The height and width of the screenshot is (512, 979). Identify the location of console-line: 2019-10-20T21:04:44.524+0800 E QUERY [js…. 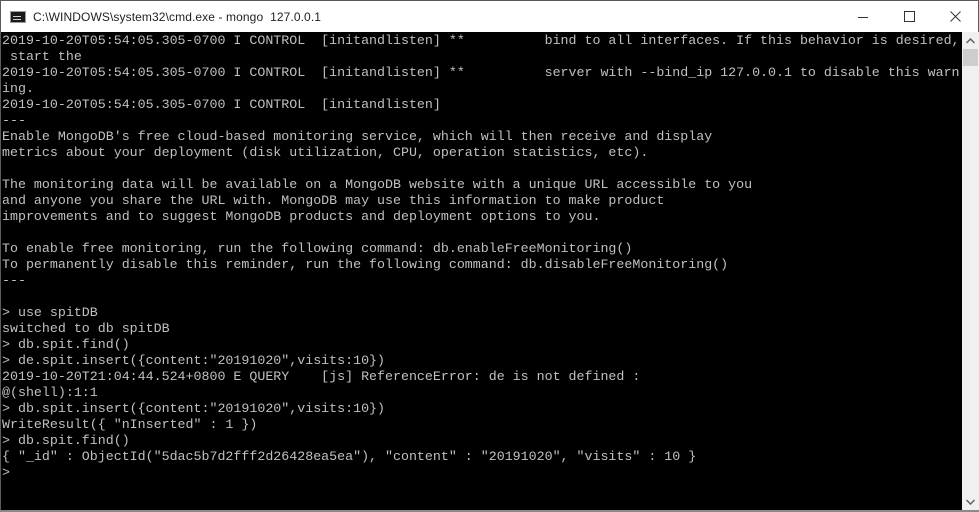
(321, 376).